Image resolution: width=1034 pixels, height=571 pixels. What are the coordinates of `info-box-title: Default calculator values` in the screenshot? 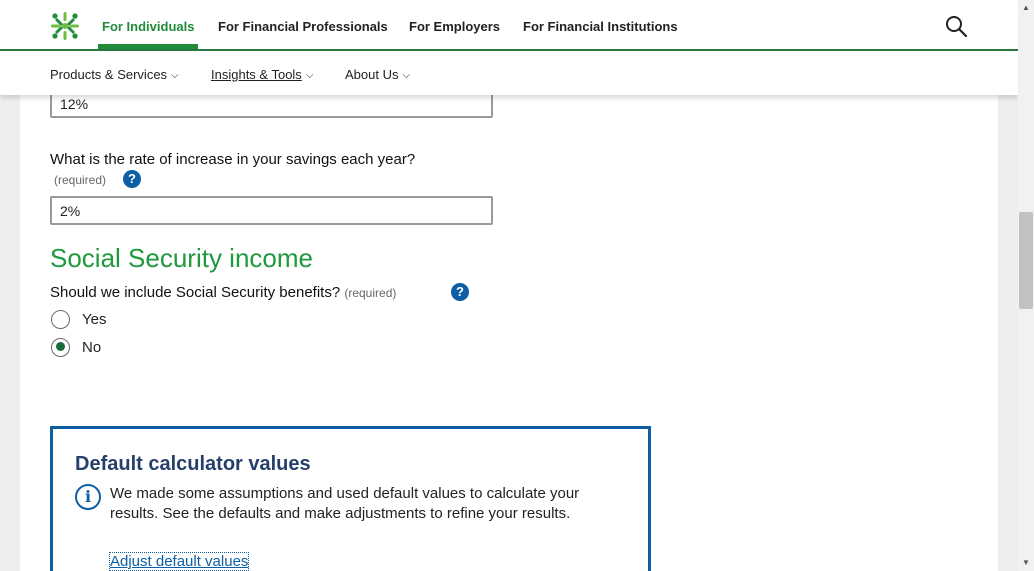 It's located at (193, 464).